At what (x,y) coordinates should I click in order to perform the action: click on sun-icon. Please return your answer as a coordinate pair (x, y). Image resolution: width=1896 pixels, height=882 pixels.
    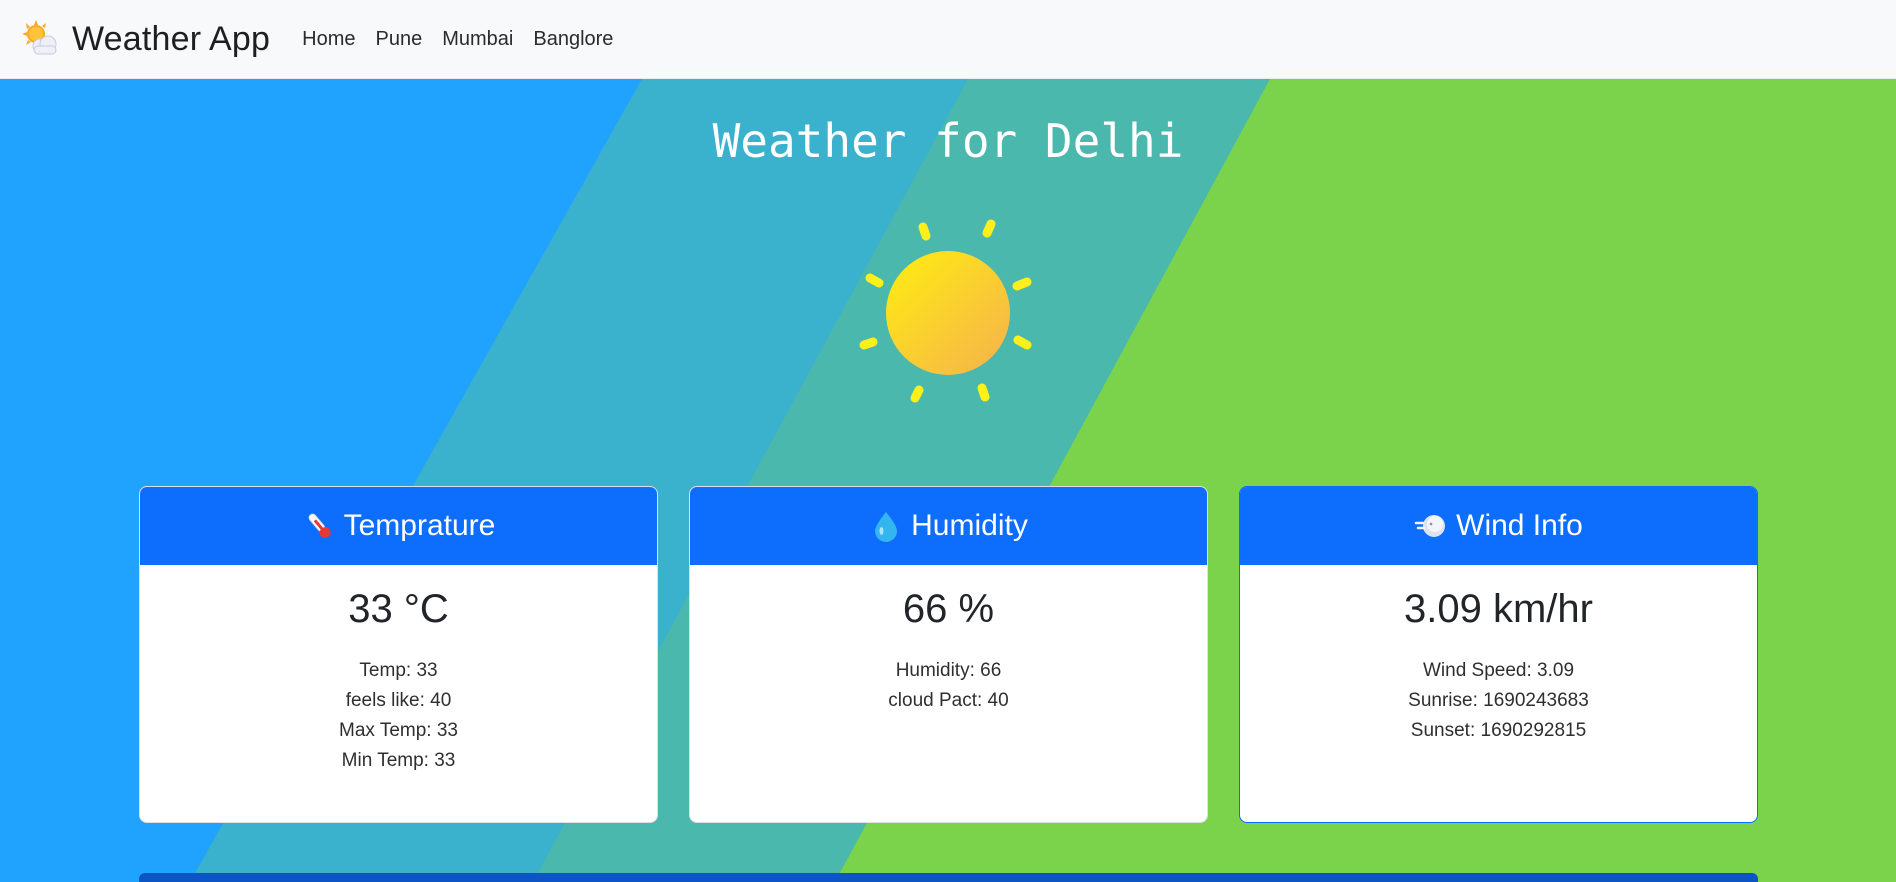
    Looking at the image, I should click on (945, 311).